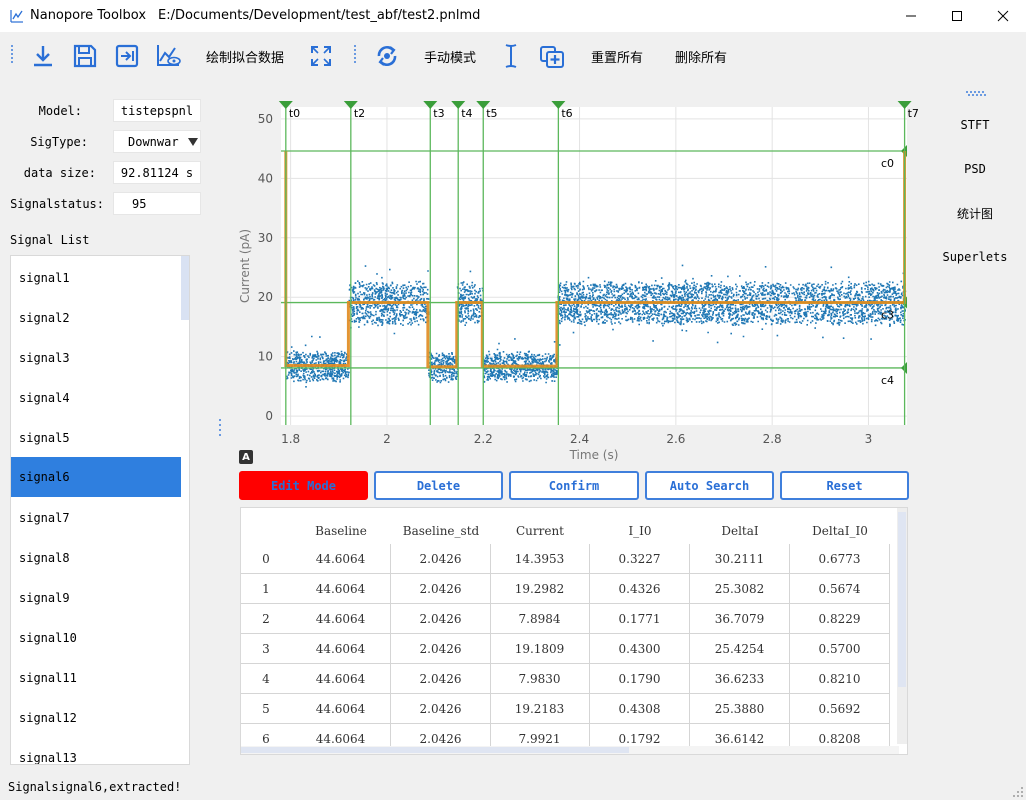  I want to click on chart-view-button, so click(169, 56).